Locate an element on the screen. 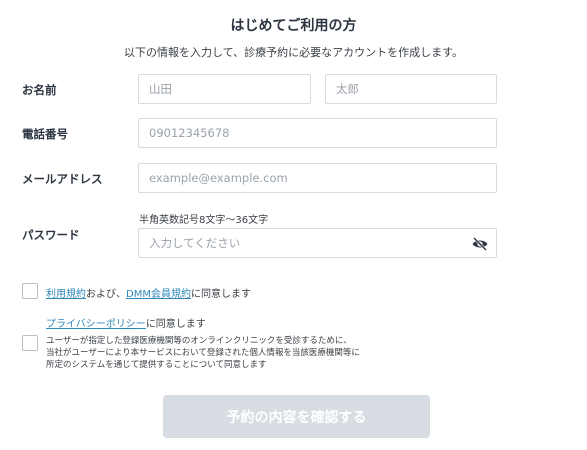 The width and height of the screenshot is (587, 450). terms-checkbox is located at coordinates (30, 291).